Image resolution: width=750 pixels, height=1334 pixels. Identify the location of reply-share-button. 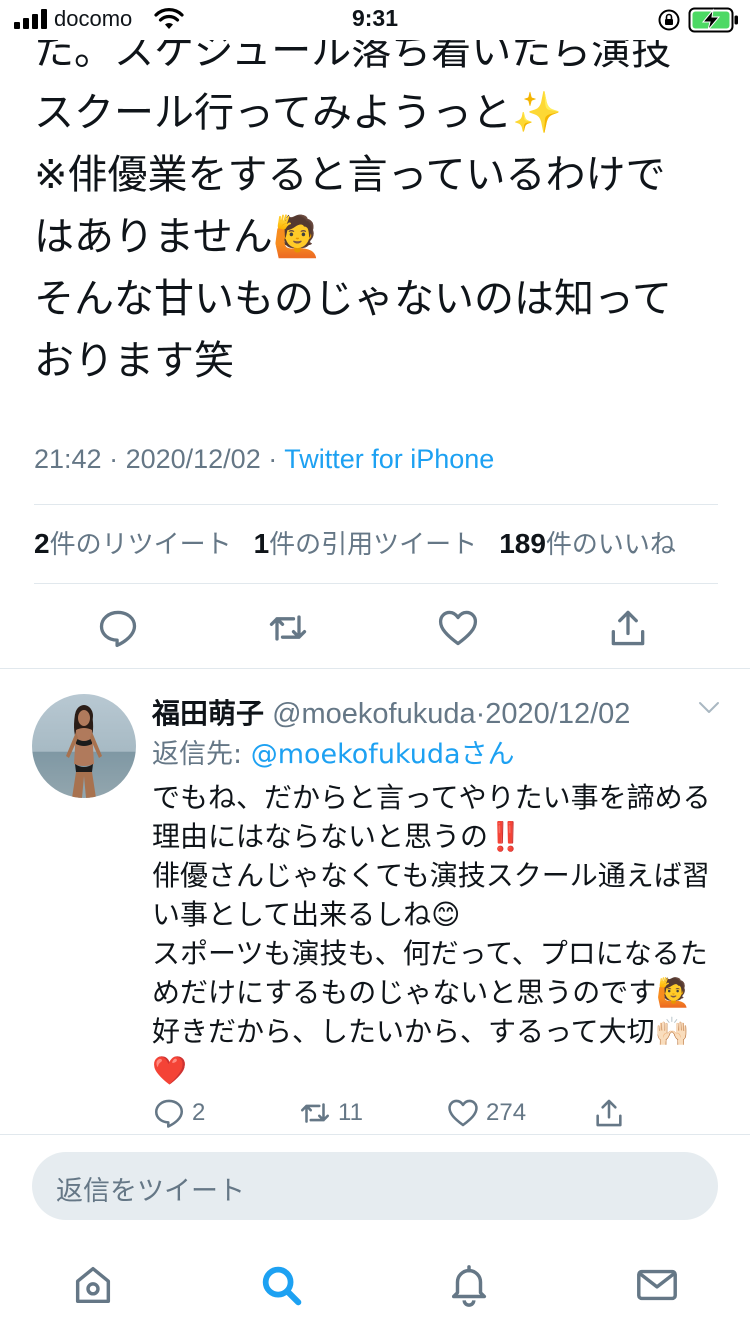
(609, 1113).